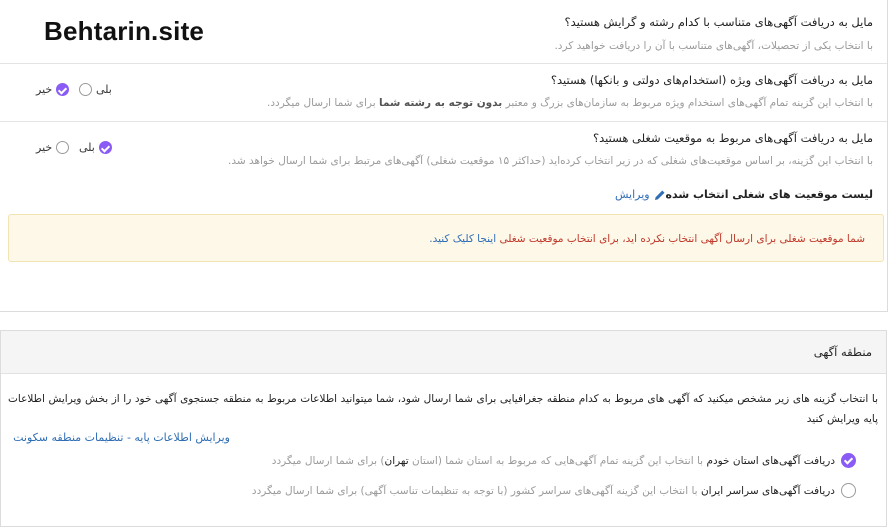  What do you see at coordinates (632, 194) in the screenshot?
I see `edit-label: ویرایش` at bounding box center [632, 194].